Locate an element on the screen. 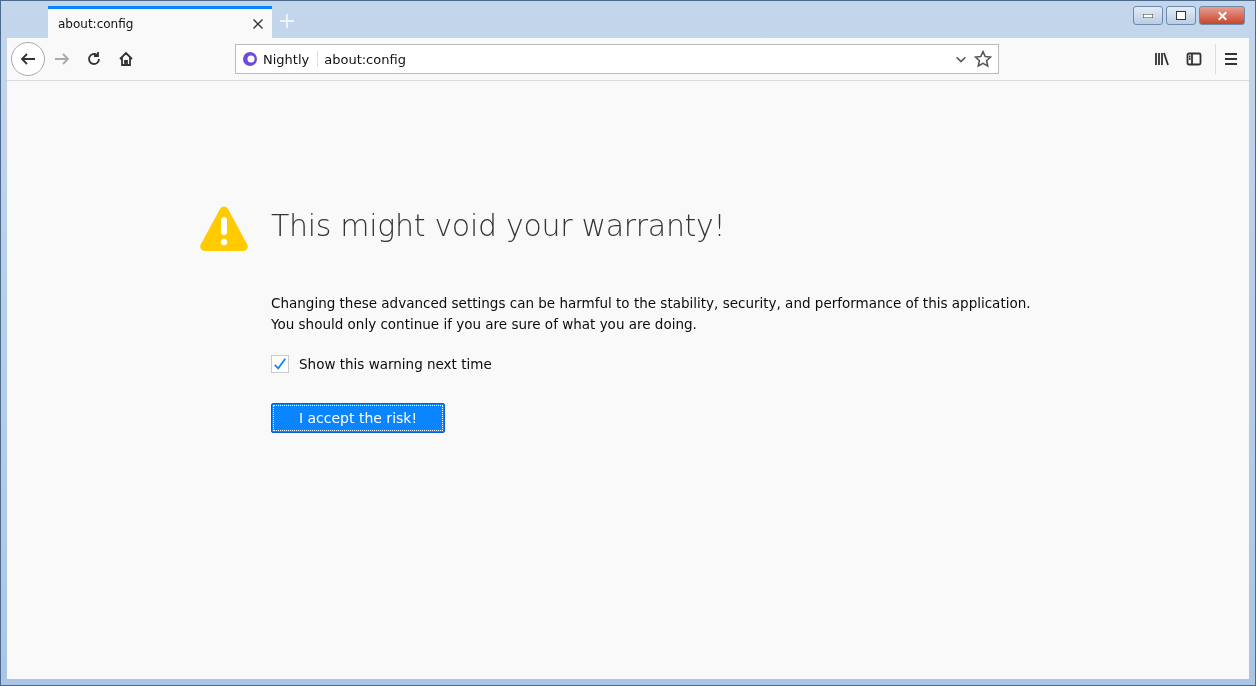 This screenshot has width=1256, height=686. warning-title: This might void your warranty! is located at coordinates (499, 226).